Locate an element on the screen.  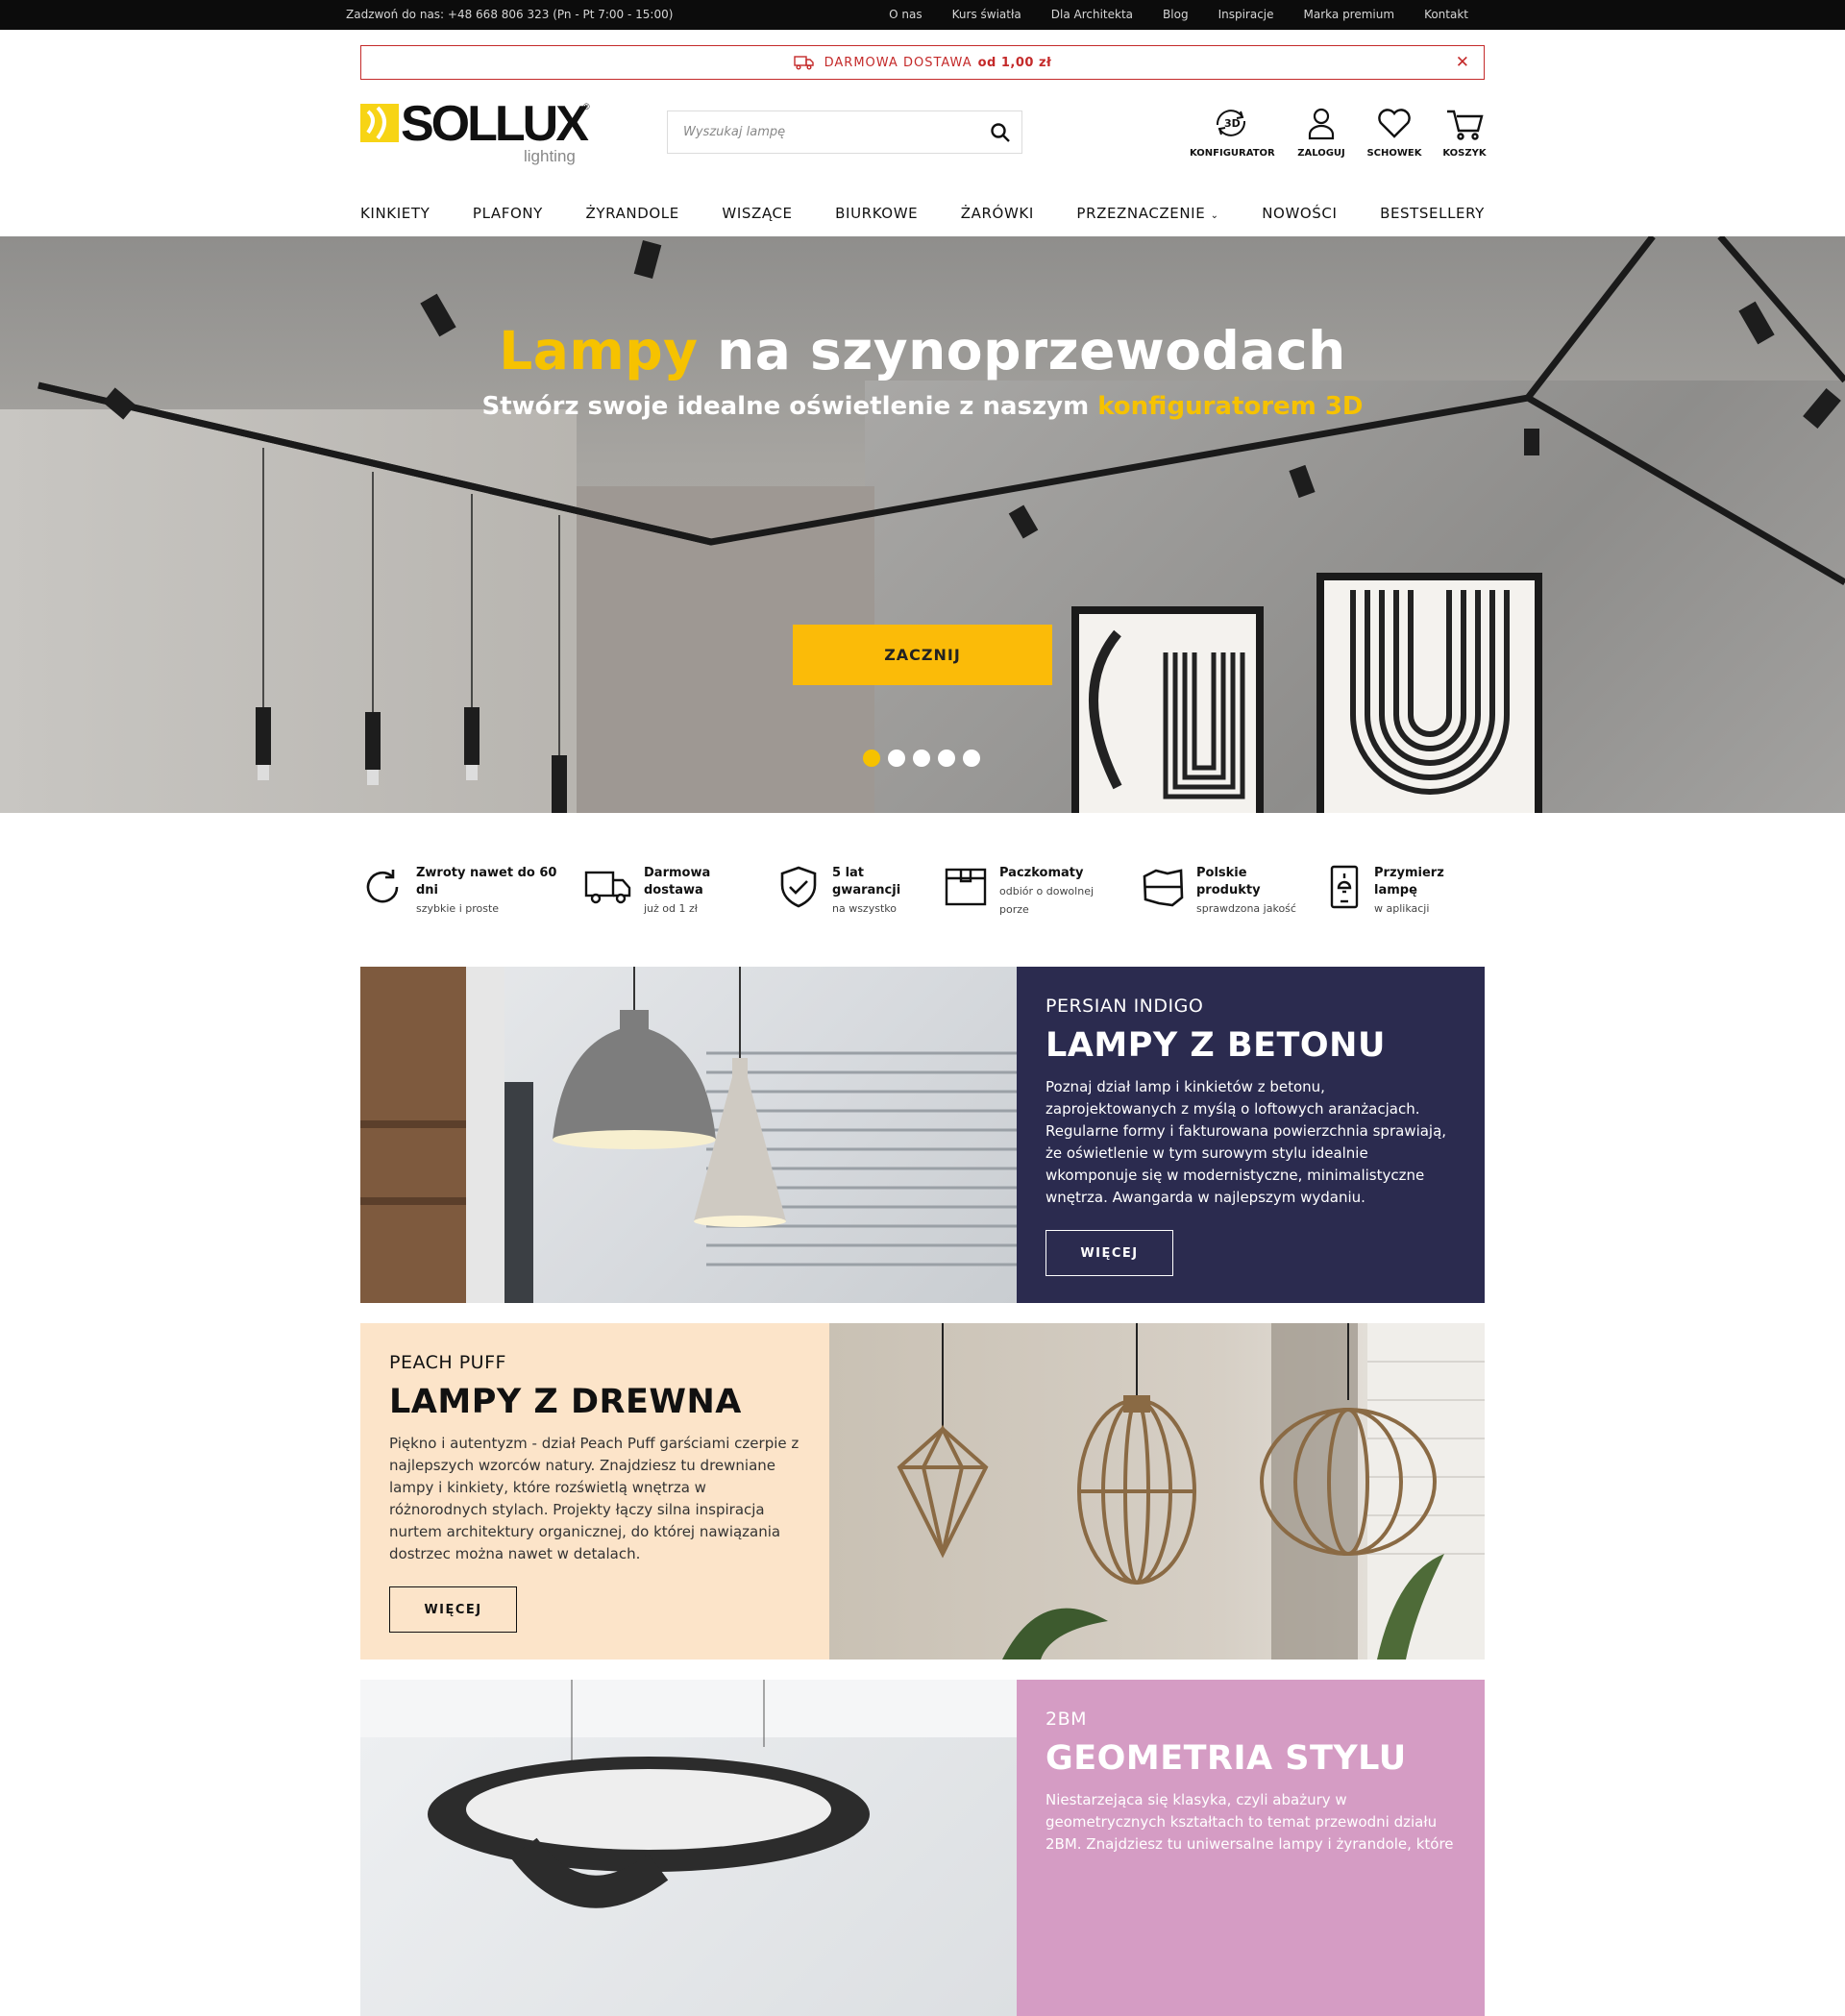
hero-title-rest: na szynoprzewodach is located at coordinates (1022, 350).